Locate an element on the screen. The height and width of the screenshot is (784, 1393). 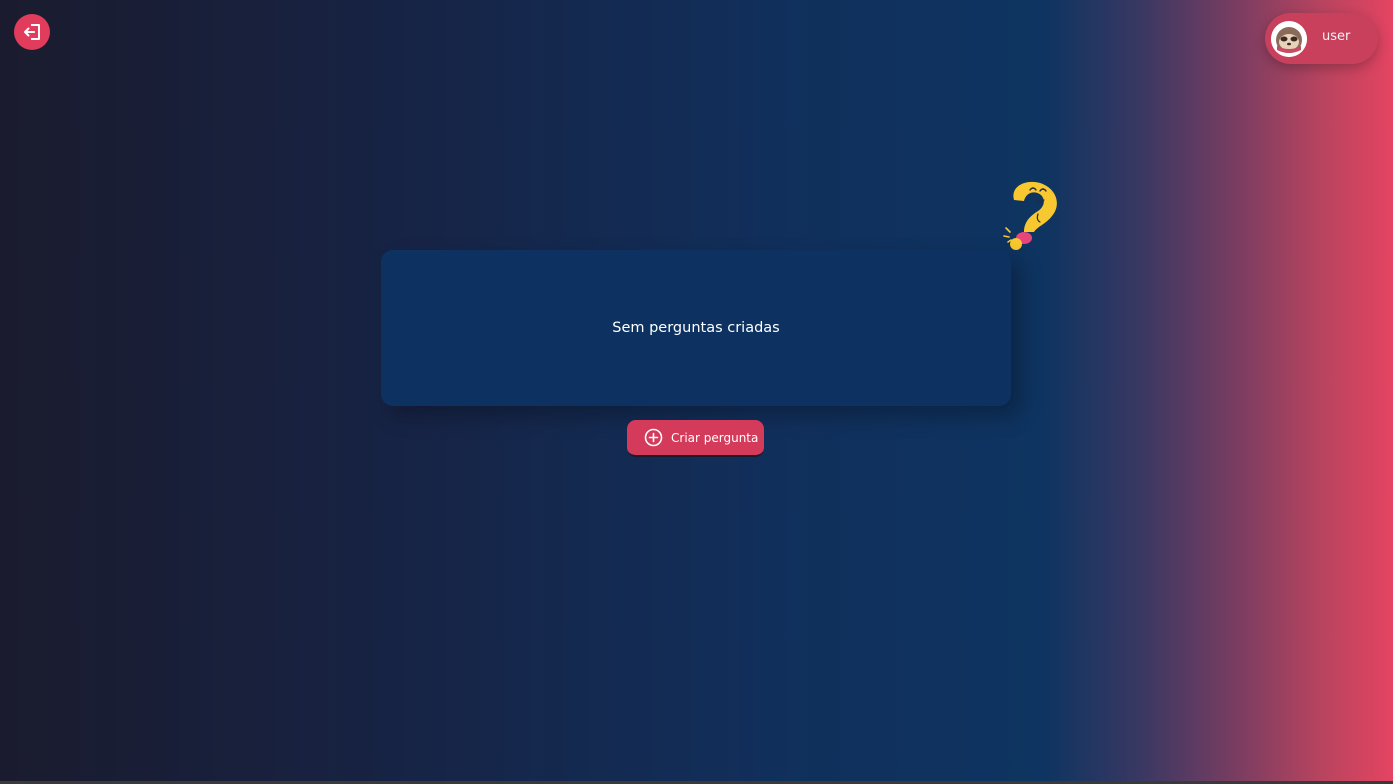
logout-button is located at coordinates (32, 32).